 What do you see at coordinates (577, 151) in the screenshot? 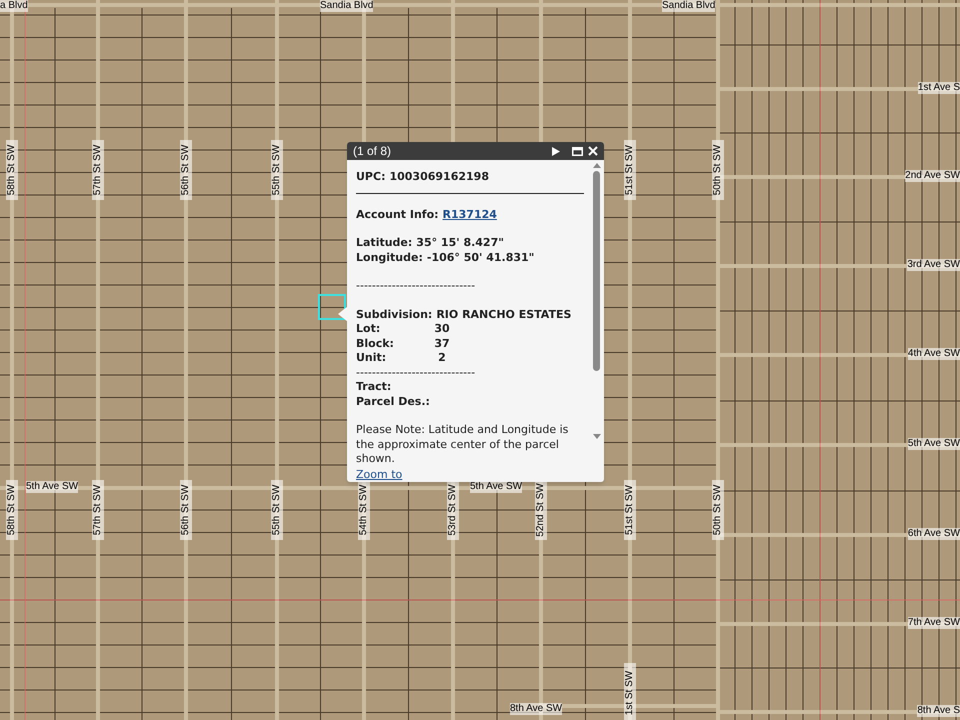
I see `maximize-icon` at bounding box center [577, 151].